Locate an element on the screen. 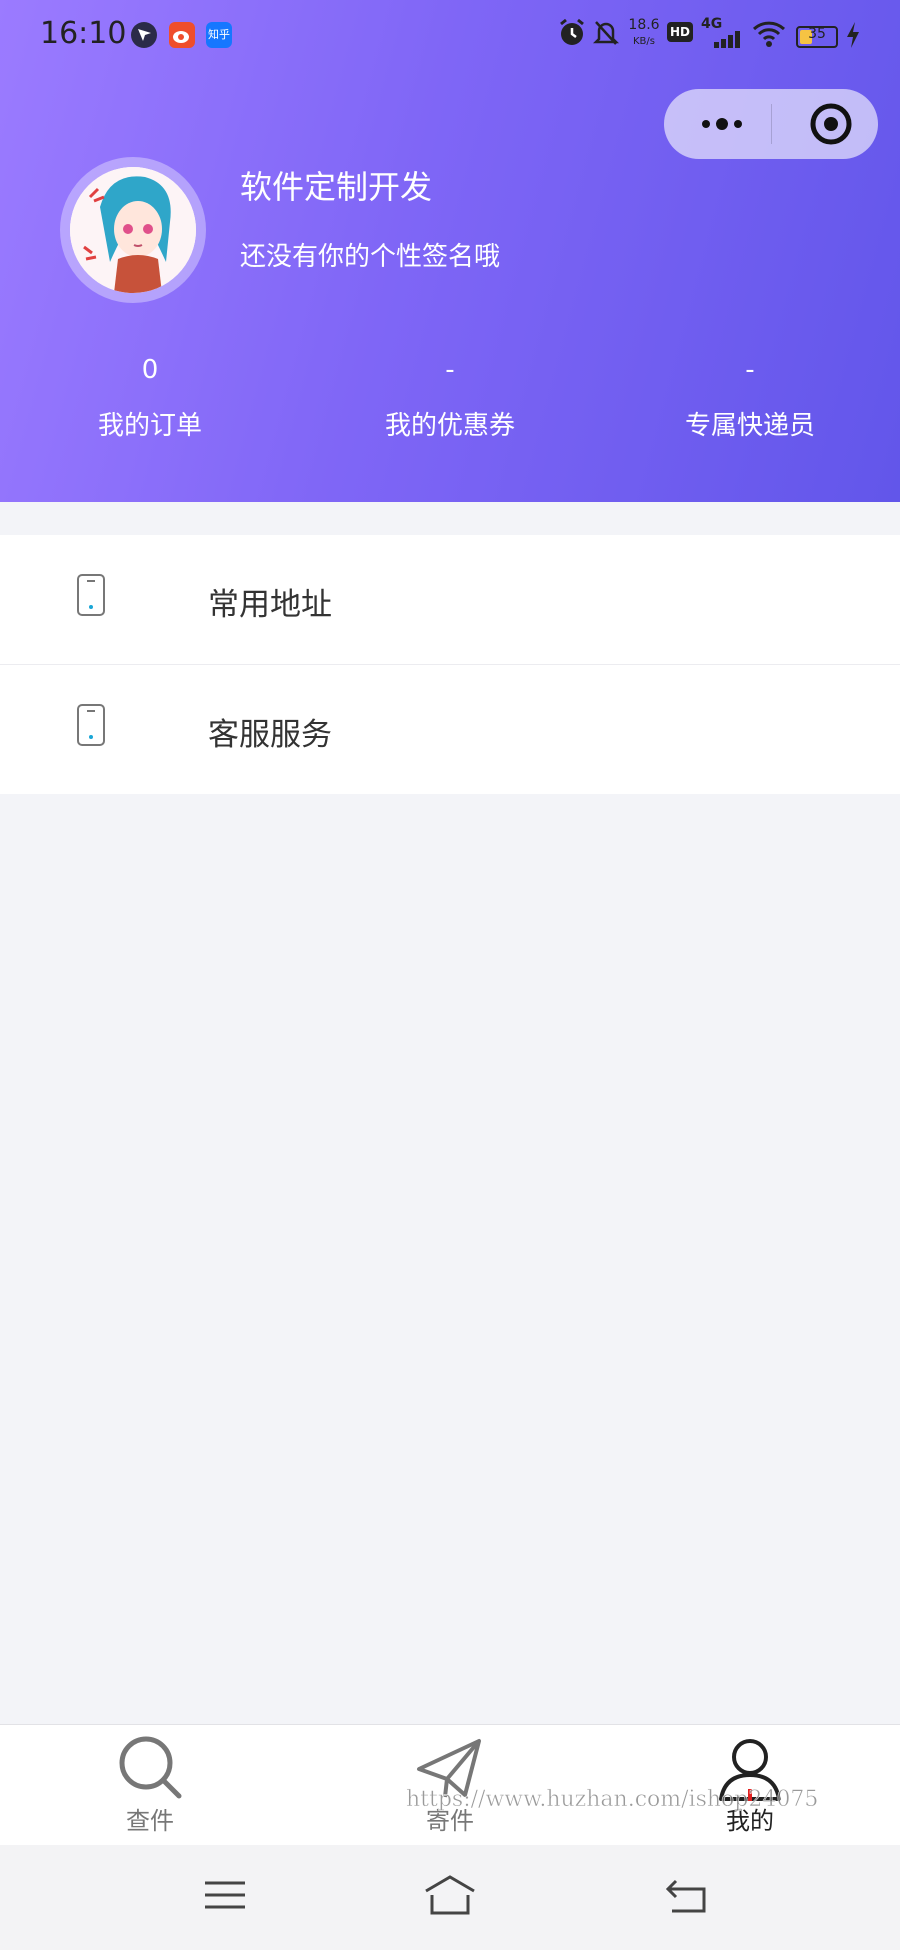 The width and height of the screenshot is (900, 1950). tab-track: 查件 is located at coordinates (150, 1785).